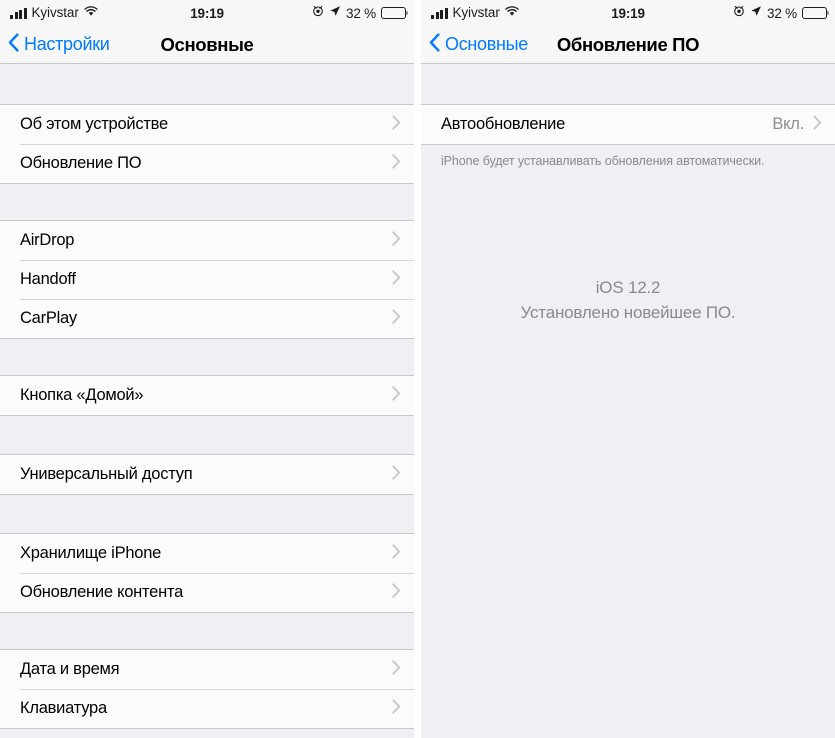  Describe the element at coordinates (503, 124) in the screenshot. I see `row-label: Автообновление` at that location.